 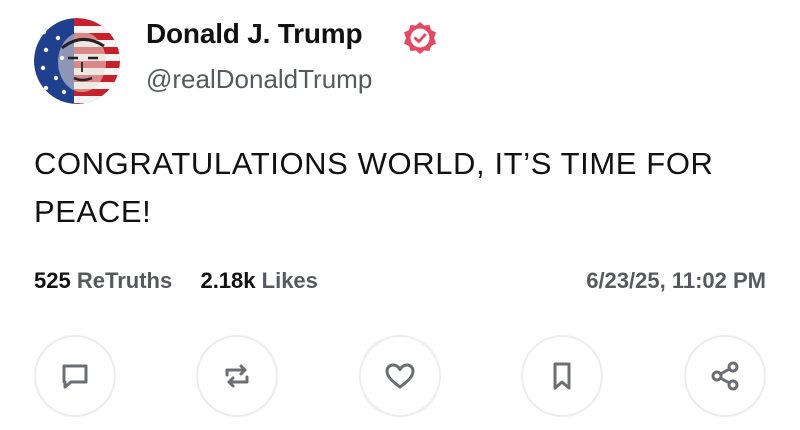 I want to click on like-button, so click(x=400, y=376).